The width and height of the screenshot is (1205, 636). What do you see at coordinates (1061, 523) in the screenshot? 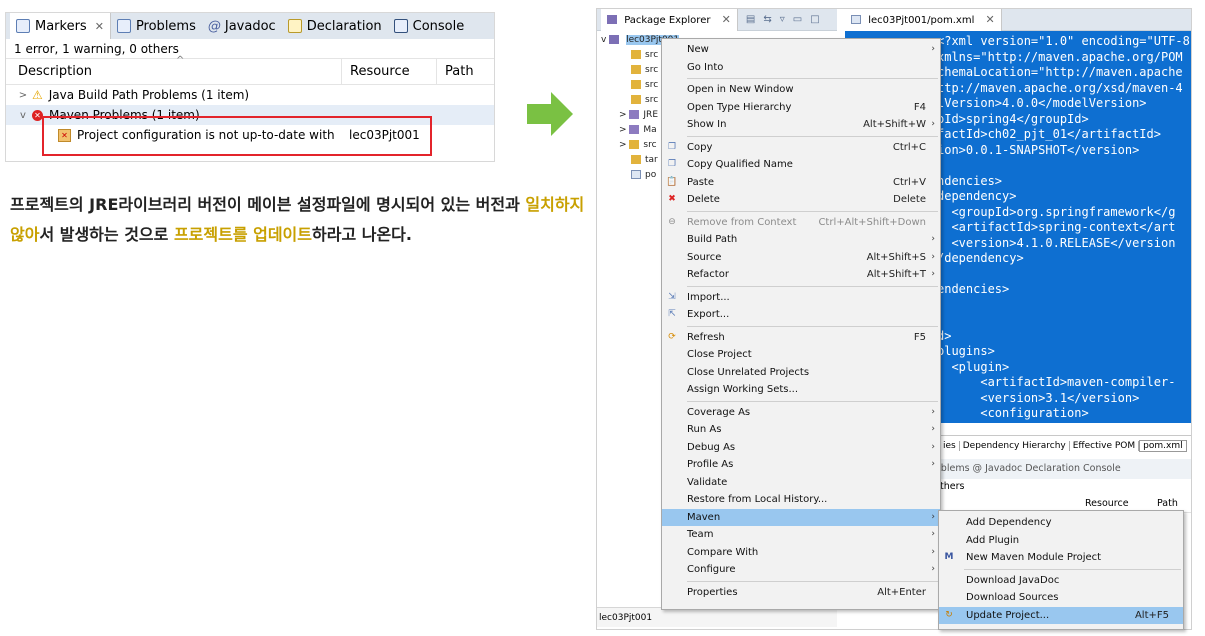
I see `menu-item-add-dependency: Add Dependency` at bounding box center [1061, 523].